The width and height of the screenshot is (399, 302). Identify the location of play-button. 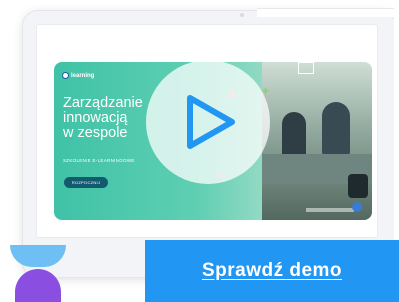
(208, 122).